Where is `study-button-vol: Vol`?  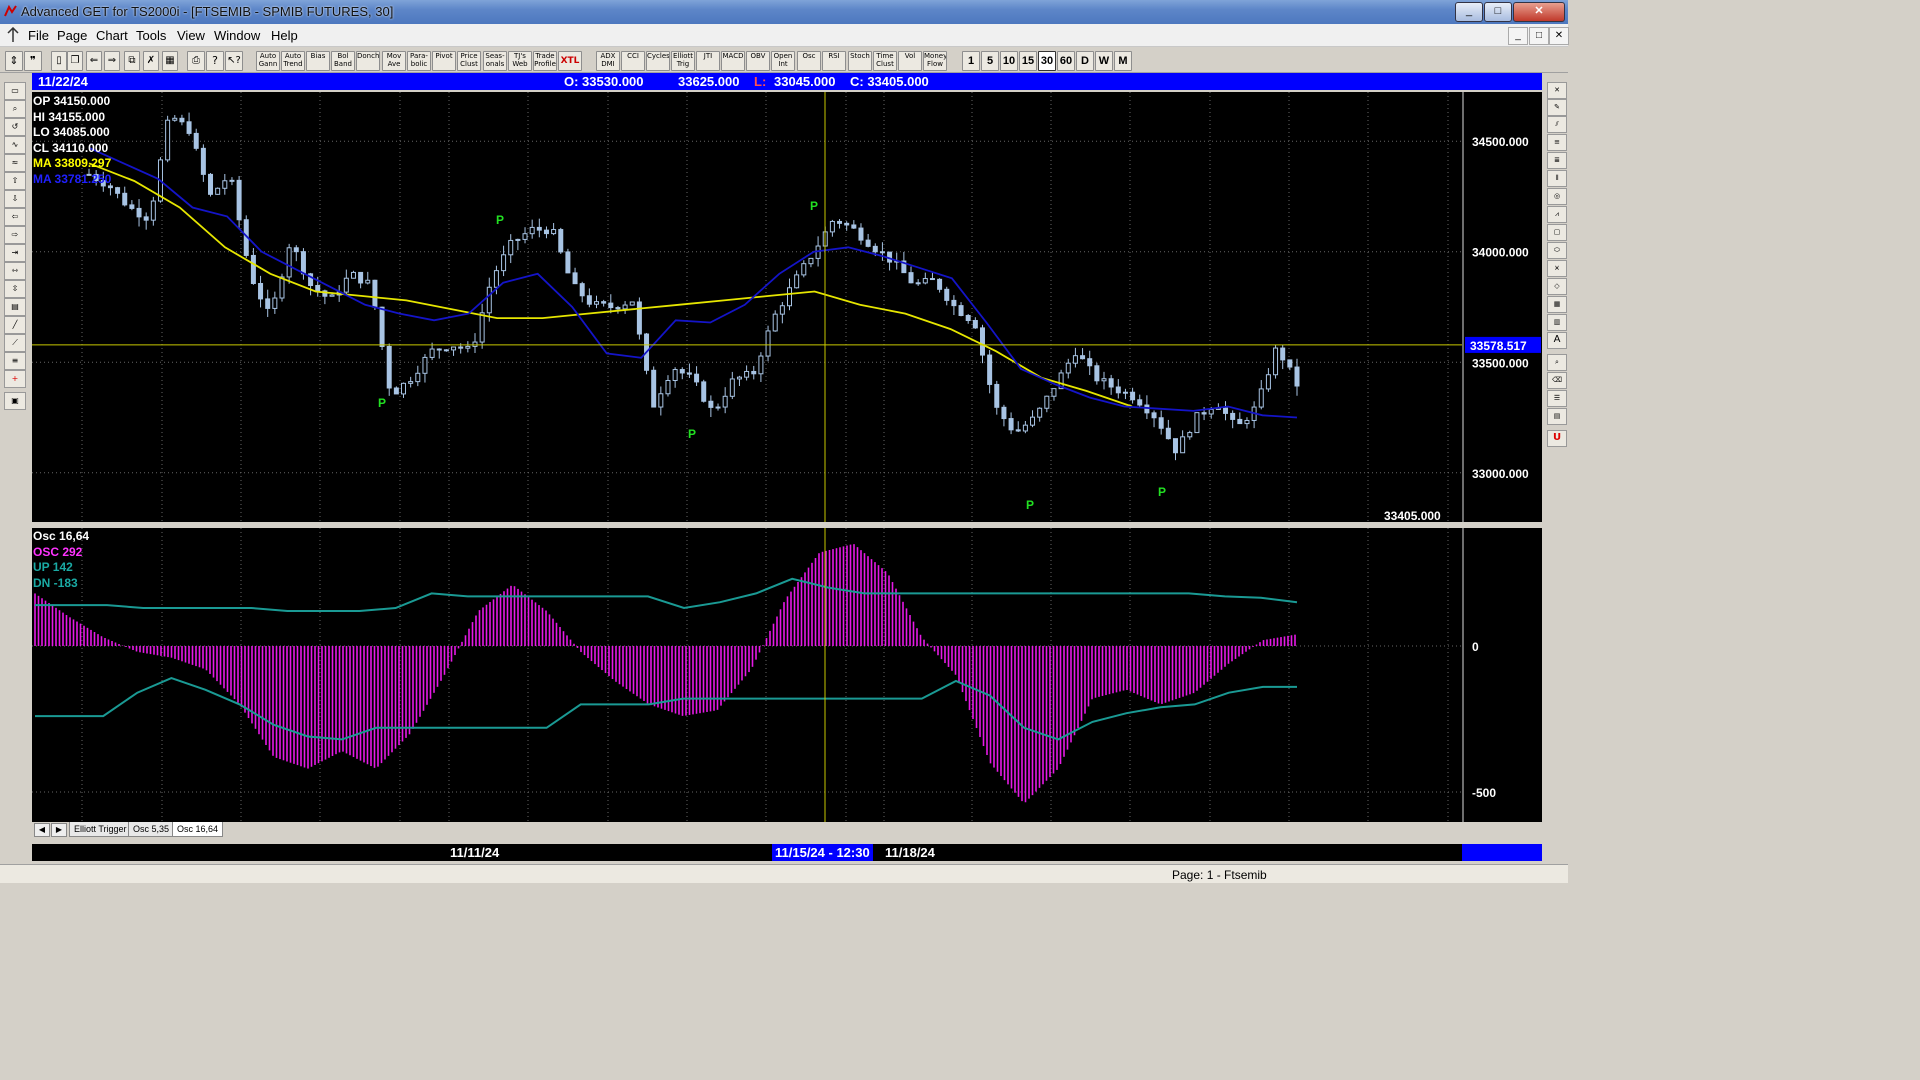
study-button-vol: Vol is located at coordinates (910, 61).